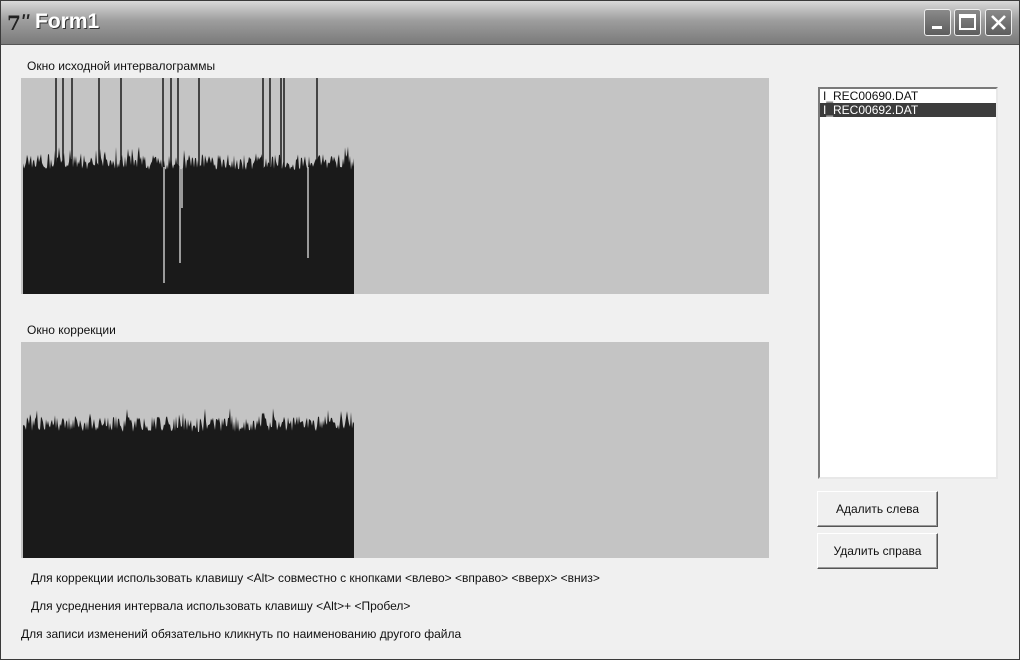 The image size is (1022, 662). What do you see at coordinates (67, 21) in the screenshot?
I see `window-title: Form1` at bounding box center [67, 21].